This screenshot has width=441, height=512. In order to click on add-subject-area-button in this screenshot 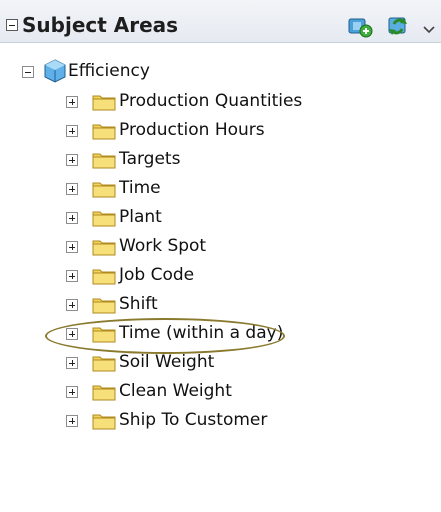, I will do `click(360, 26)`.